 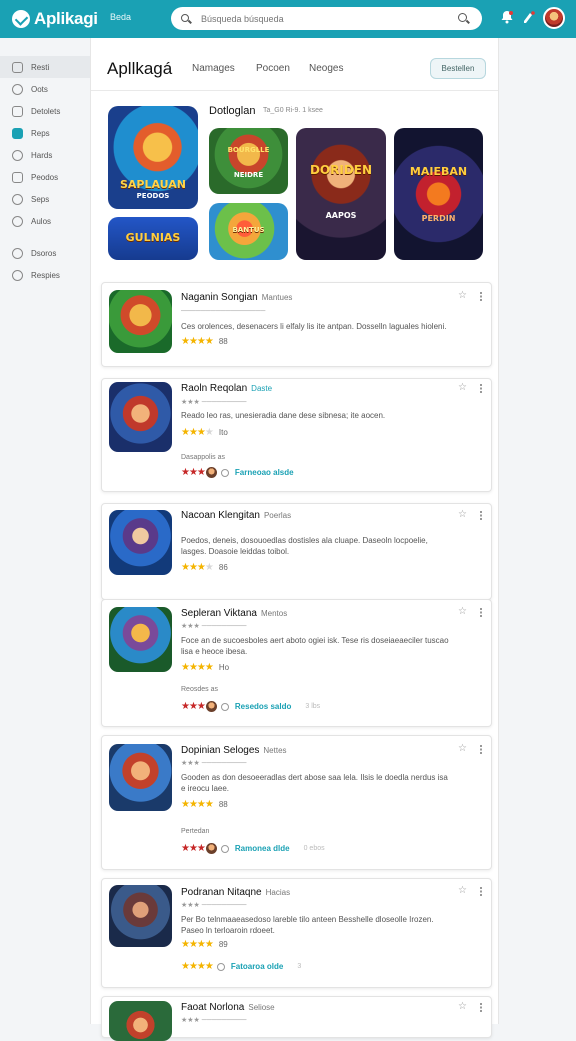 What do you see at coordinates (438, 218) in the screenshot?
I see `art-subcaption: PERDIN` at bounding box center [438, 218].